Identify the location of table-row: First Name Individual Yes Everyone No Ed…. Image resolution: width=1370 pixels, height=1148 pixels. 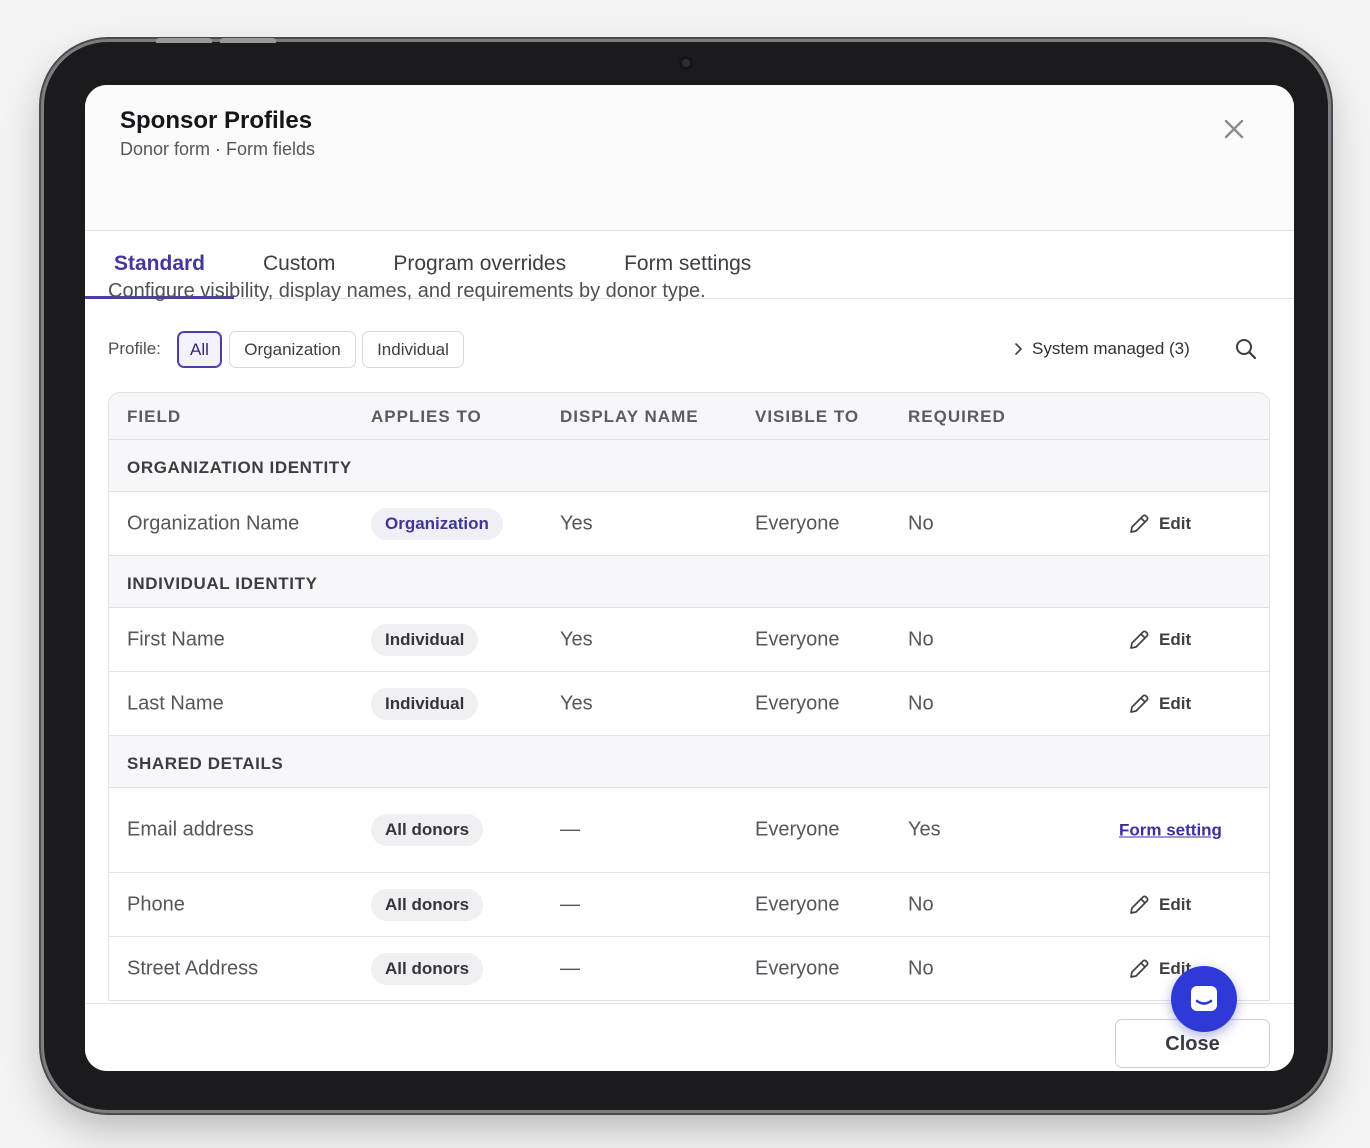
(689, 640).